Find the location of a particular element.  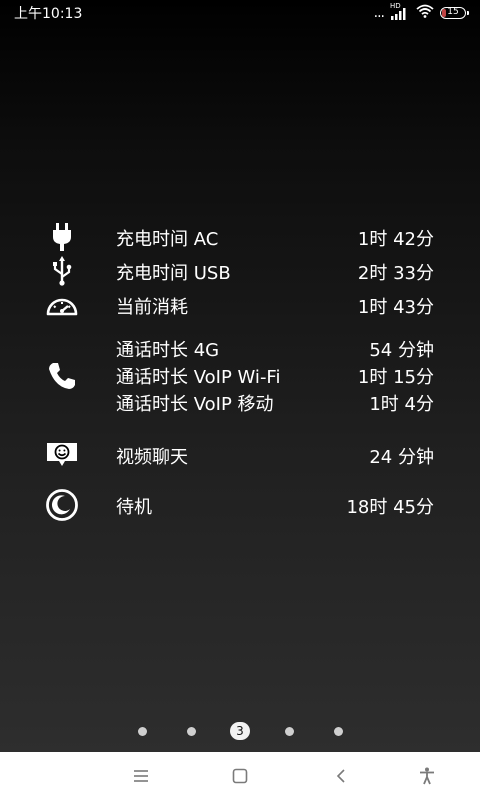

stat-label: 充电时间 USB is located at coordinates (173, 273).